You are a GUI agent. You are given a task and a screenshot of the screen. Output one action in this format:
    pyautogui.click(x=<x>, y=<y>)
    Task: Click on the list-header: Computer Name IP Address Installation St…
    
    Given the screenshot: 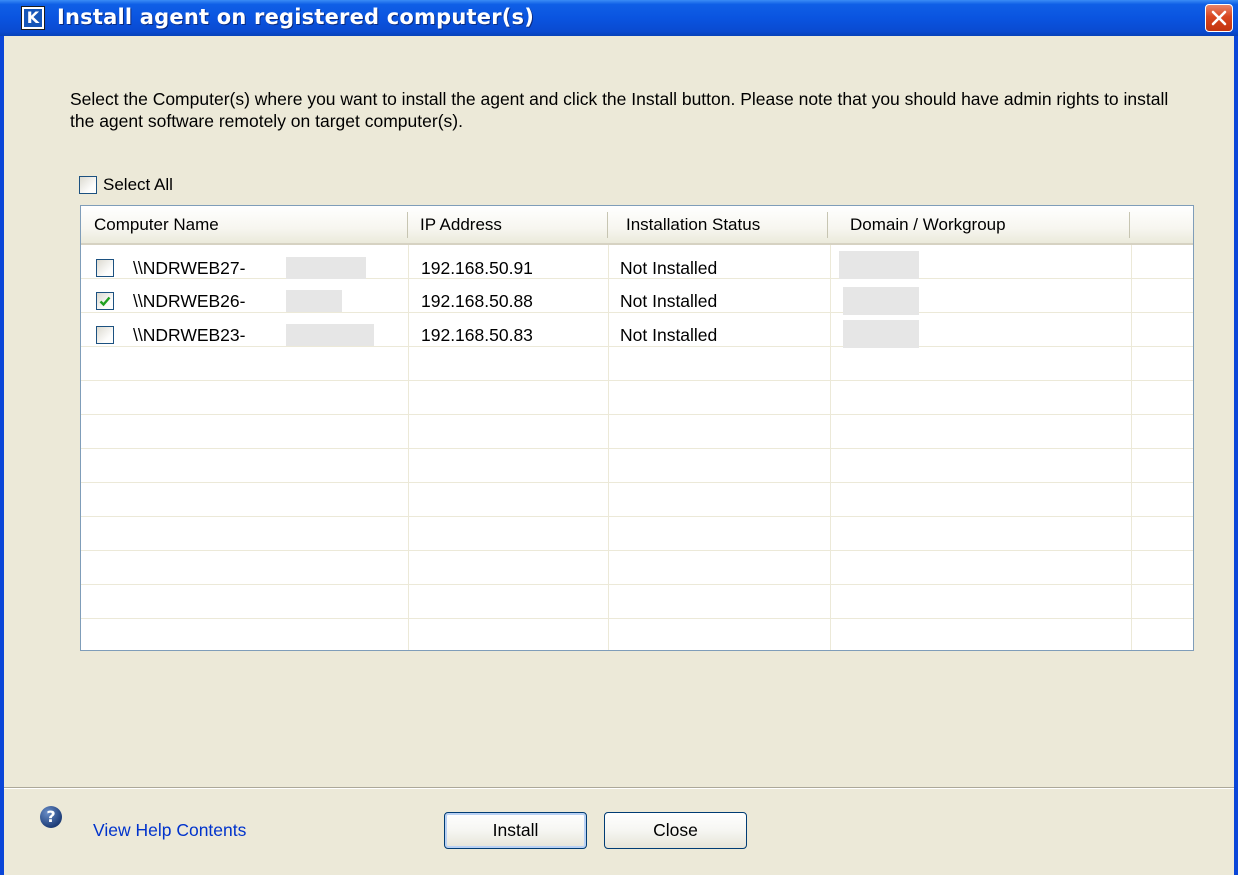 What is the action you would take?
    pyautogui.click(x=637, y=225)
    